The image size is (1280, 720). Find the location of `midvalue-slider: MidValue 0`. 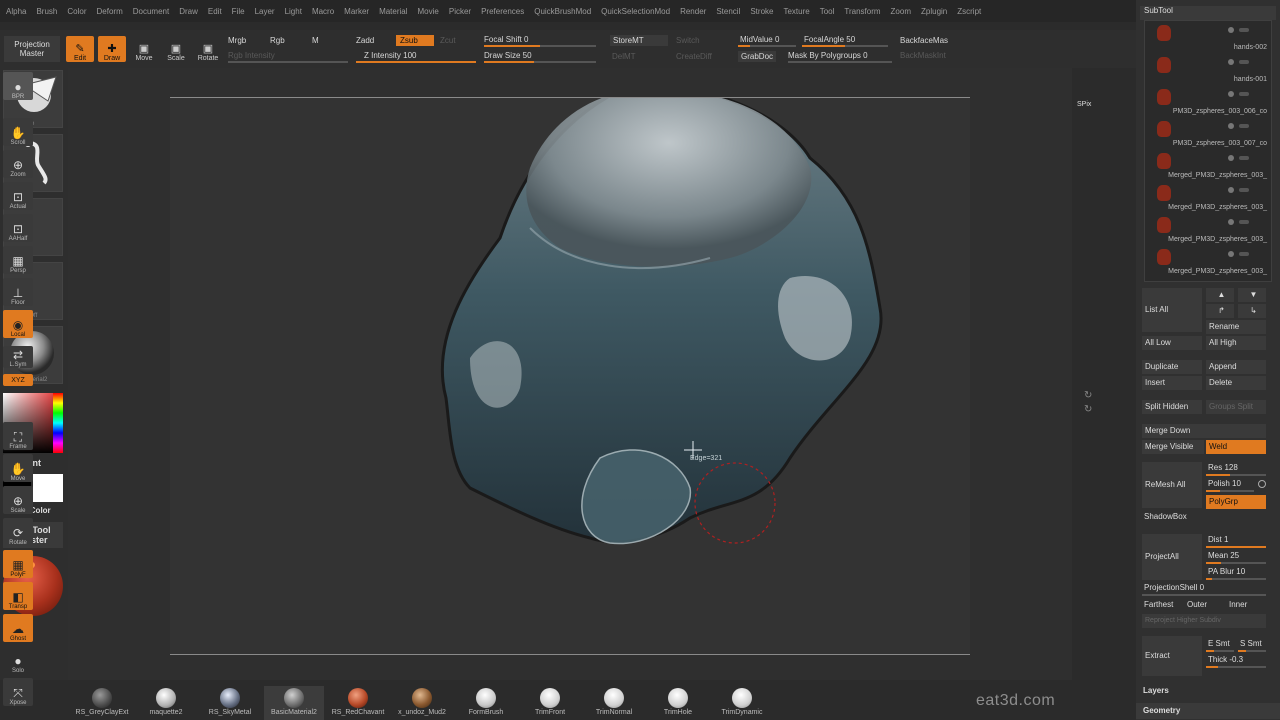

midvalue-slider: MidValue 0 is located at coordinates (759, 39).